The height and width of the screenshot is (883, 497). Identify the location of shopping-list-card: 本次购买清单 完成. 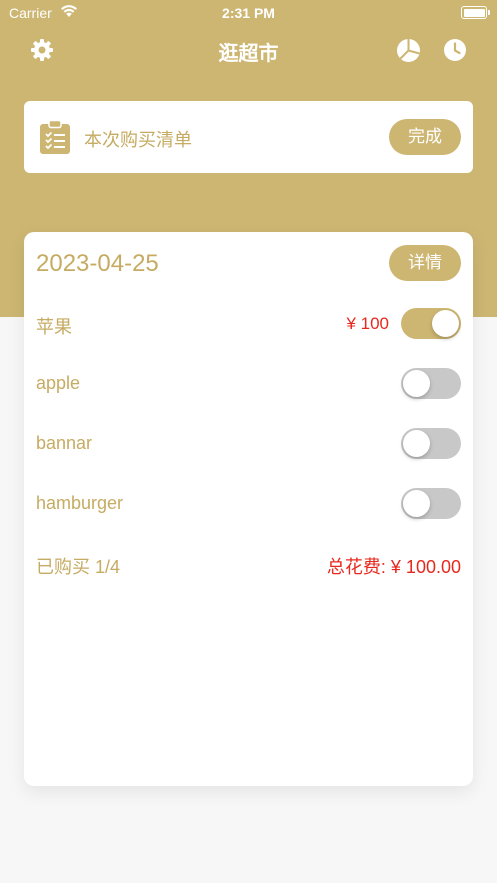
(248, 137).